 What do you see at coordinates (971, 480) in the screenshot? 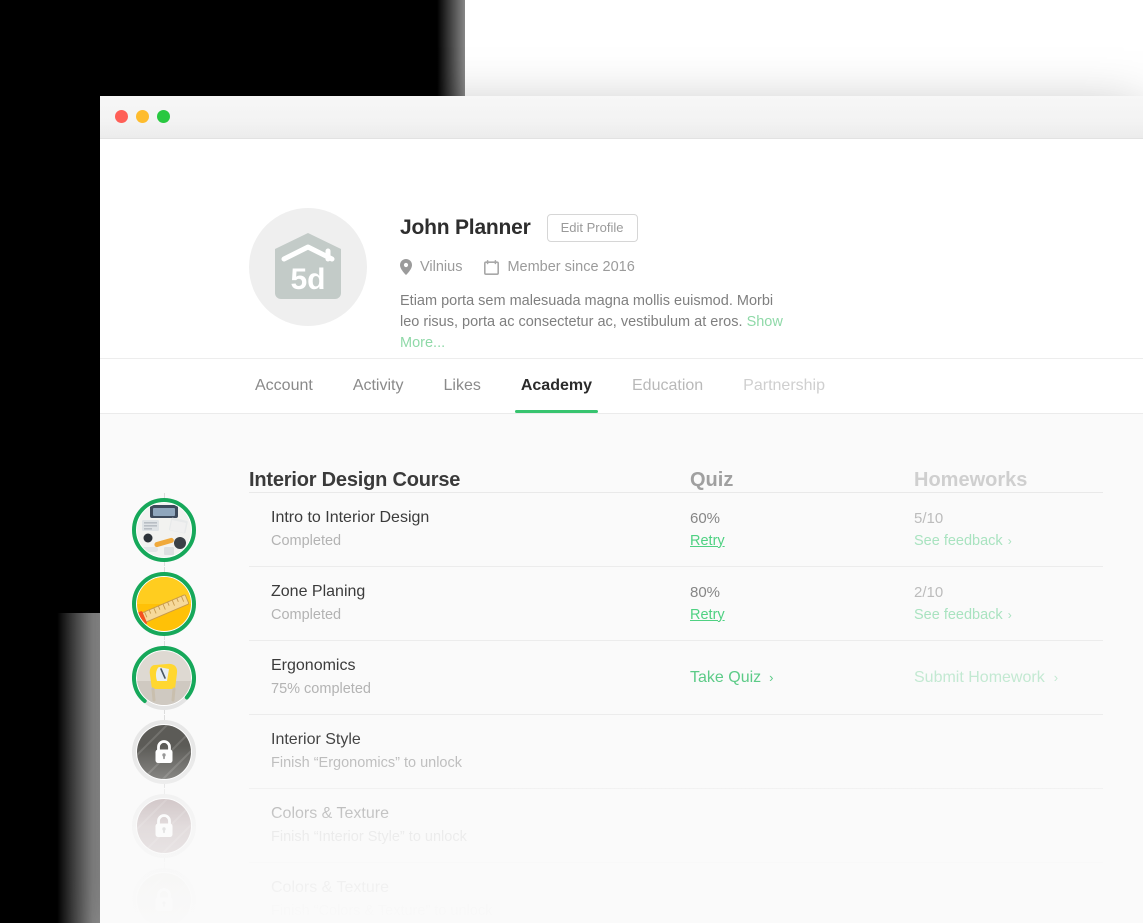
I see `column-header-homeworks: Homeworks` at bounding box center [971, 480].